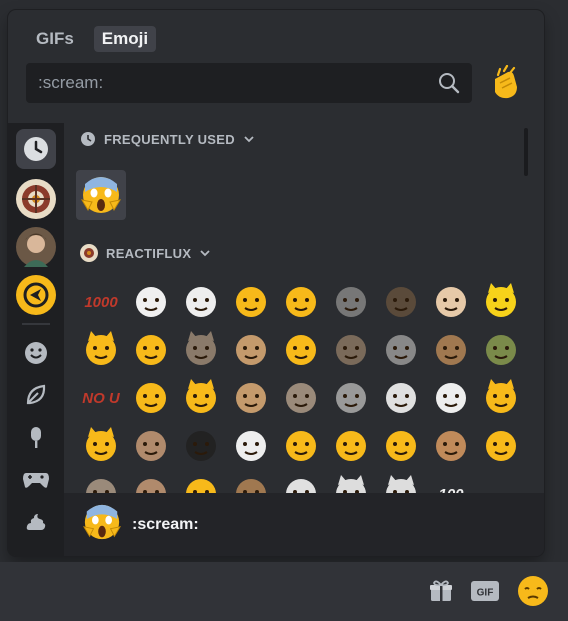 The image size is (568, 621). I want to click on emoji-kappa, so click(301, 397).